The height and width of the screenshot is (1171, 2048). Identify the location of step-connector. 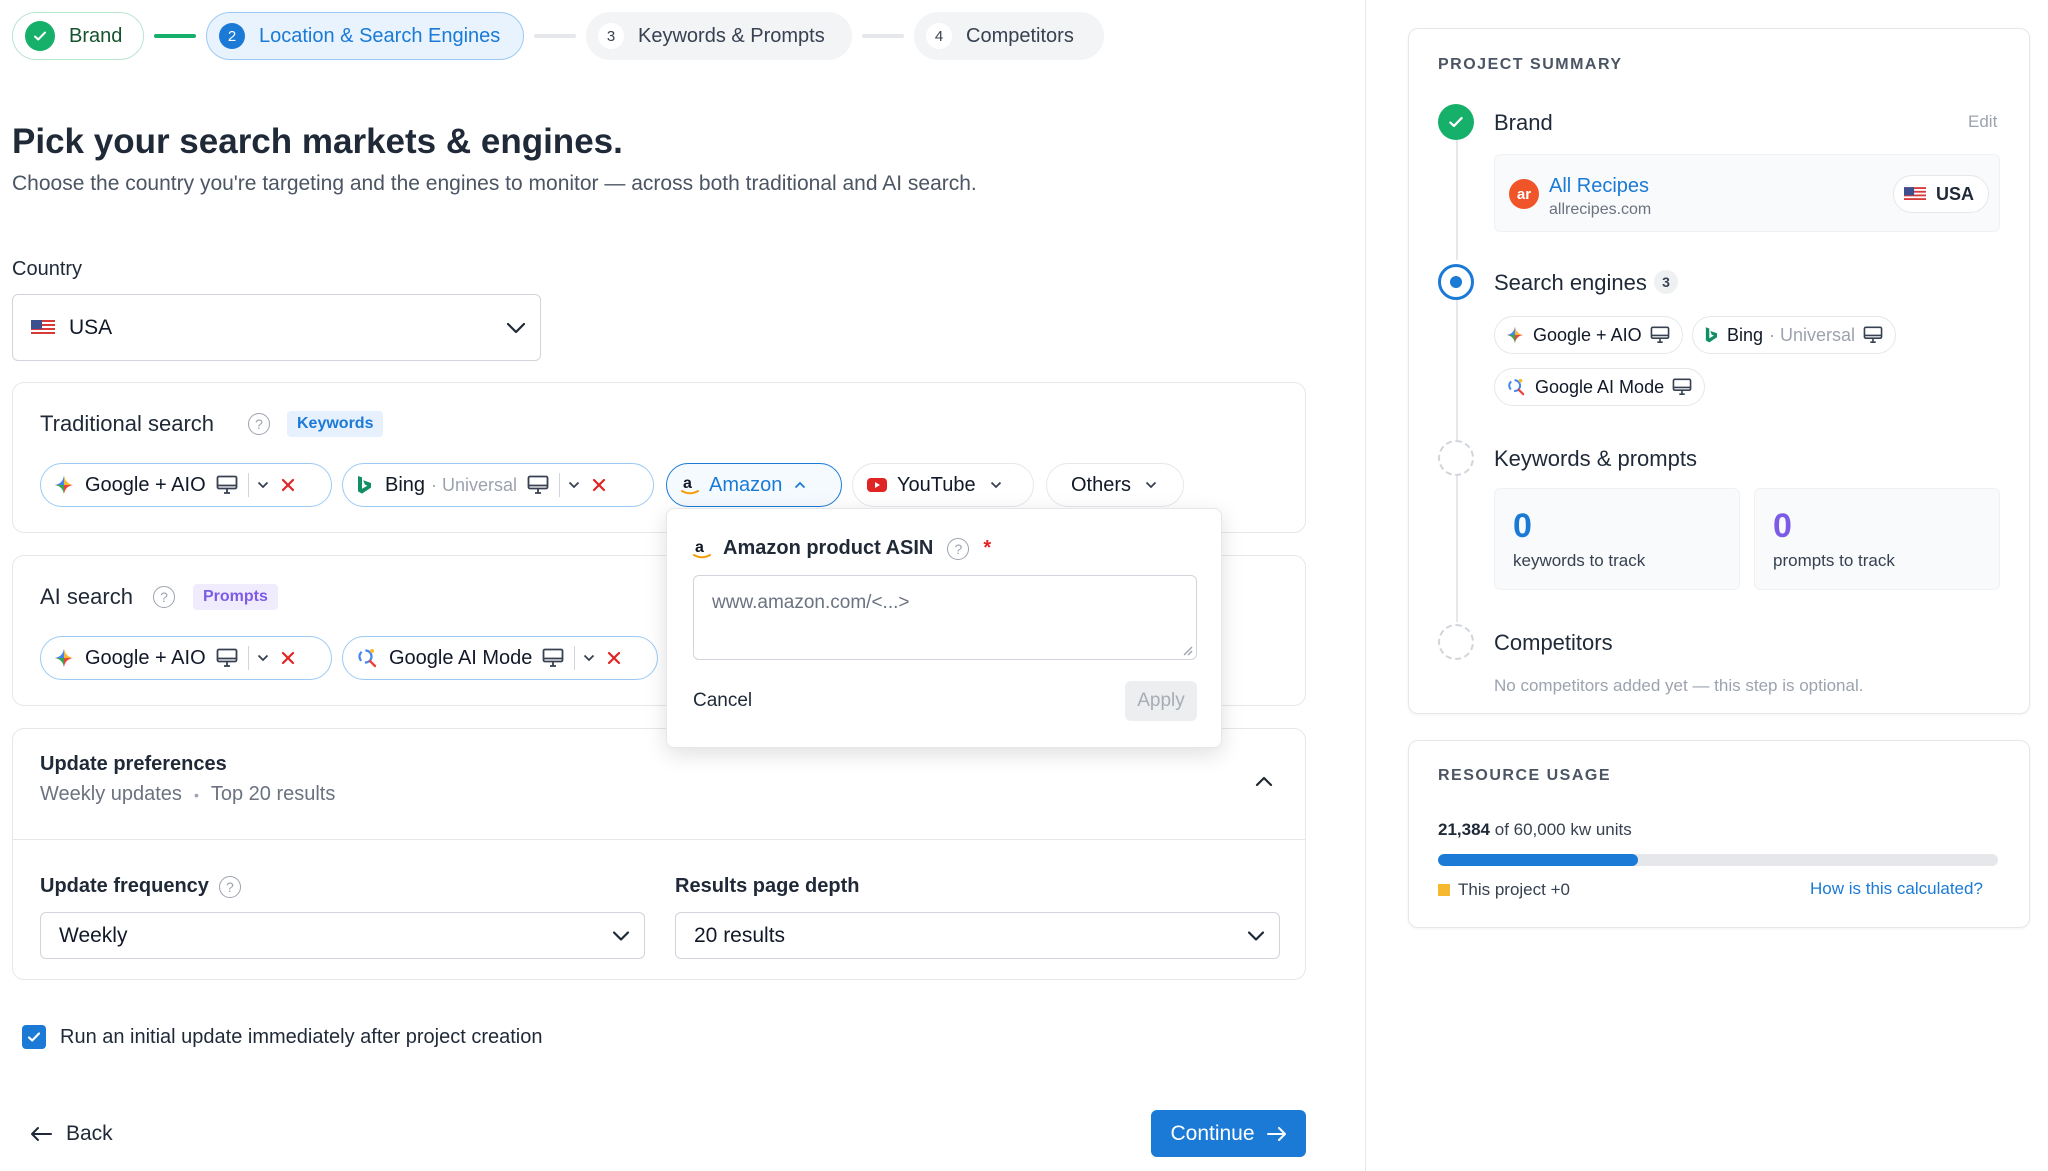
(555, 36).